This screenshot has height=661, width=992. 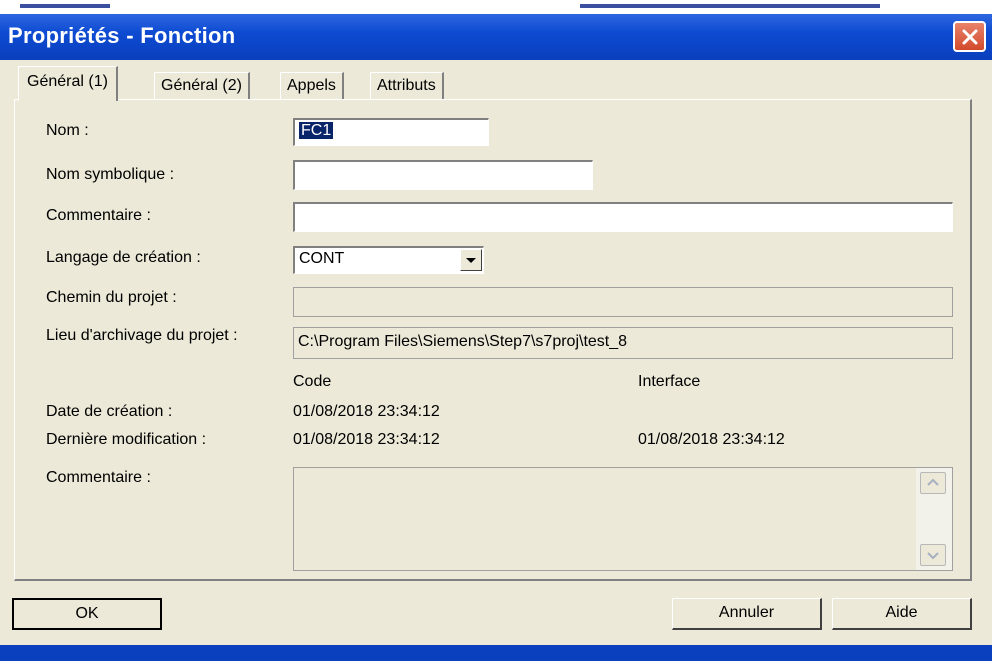 I want to click on ok-button: OK, so click(x=87, y=614).